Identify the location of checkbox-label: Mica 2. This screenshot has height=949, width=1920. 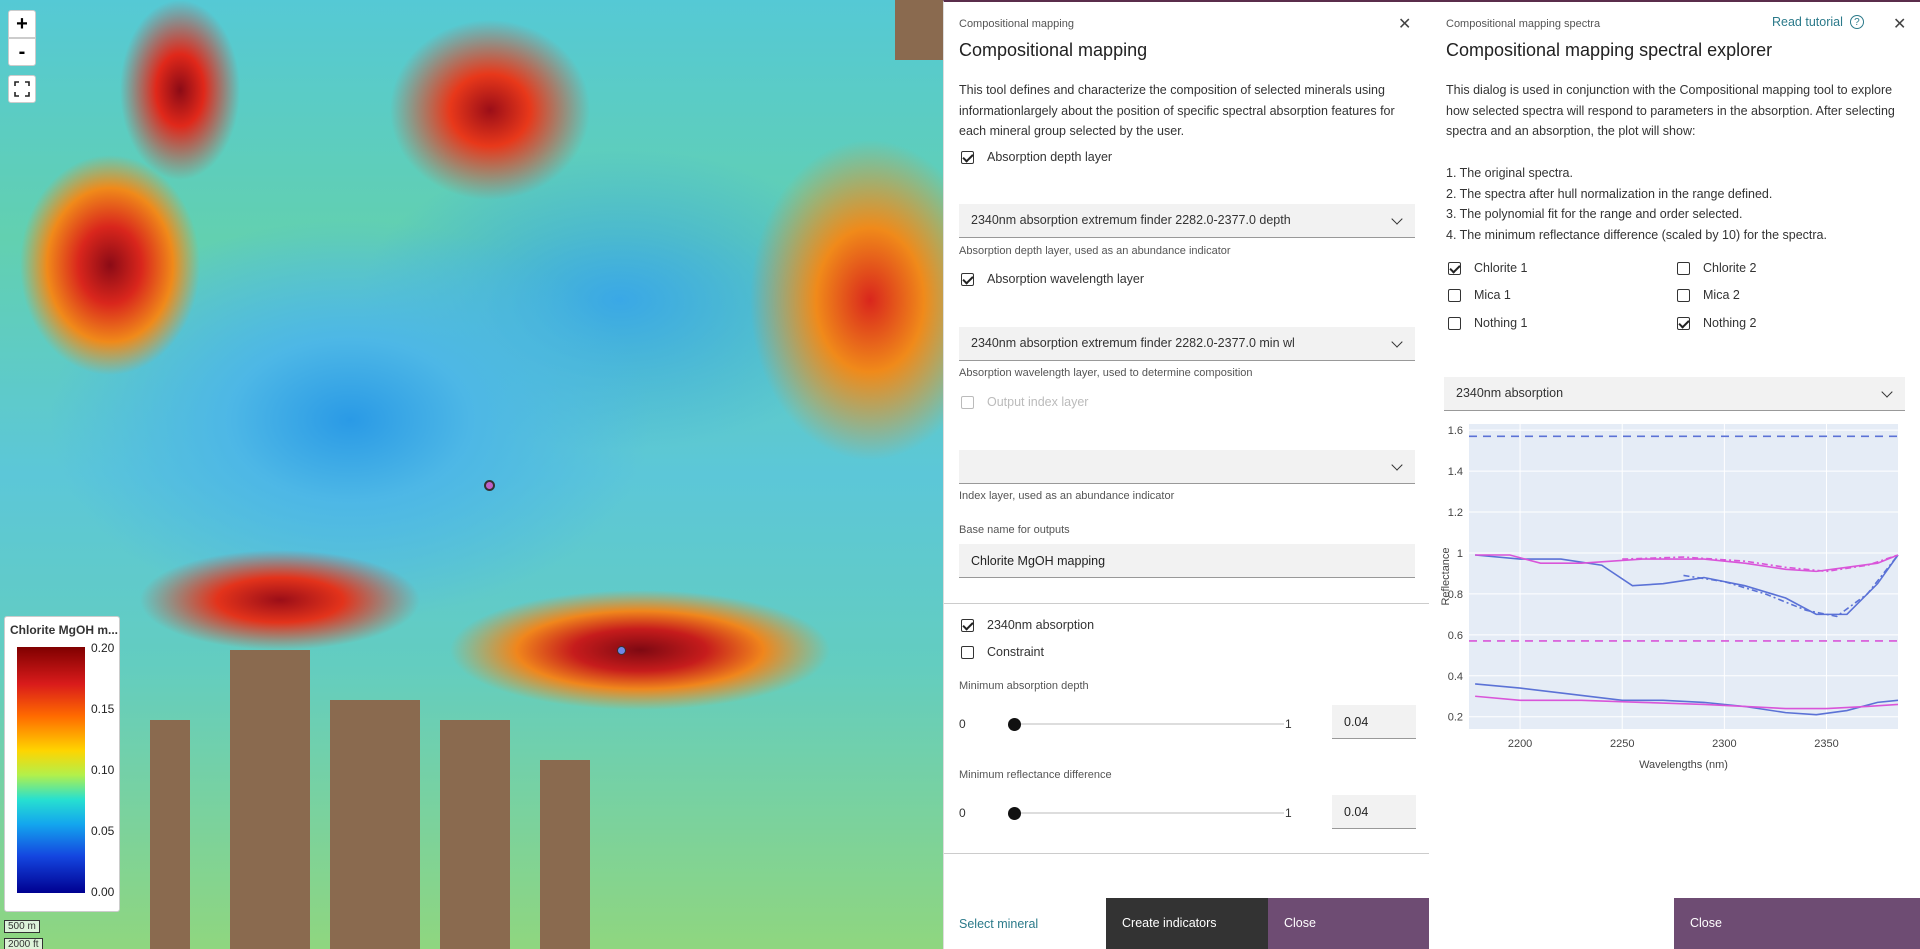
(1721, 295).